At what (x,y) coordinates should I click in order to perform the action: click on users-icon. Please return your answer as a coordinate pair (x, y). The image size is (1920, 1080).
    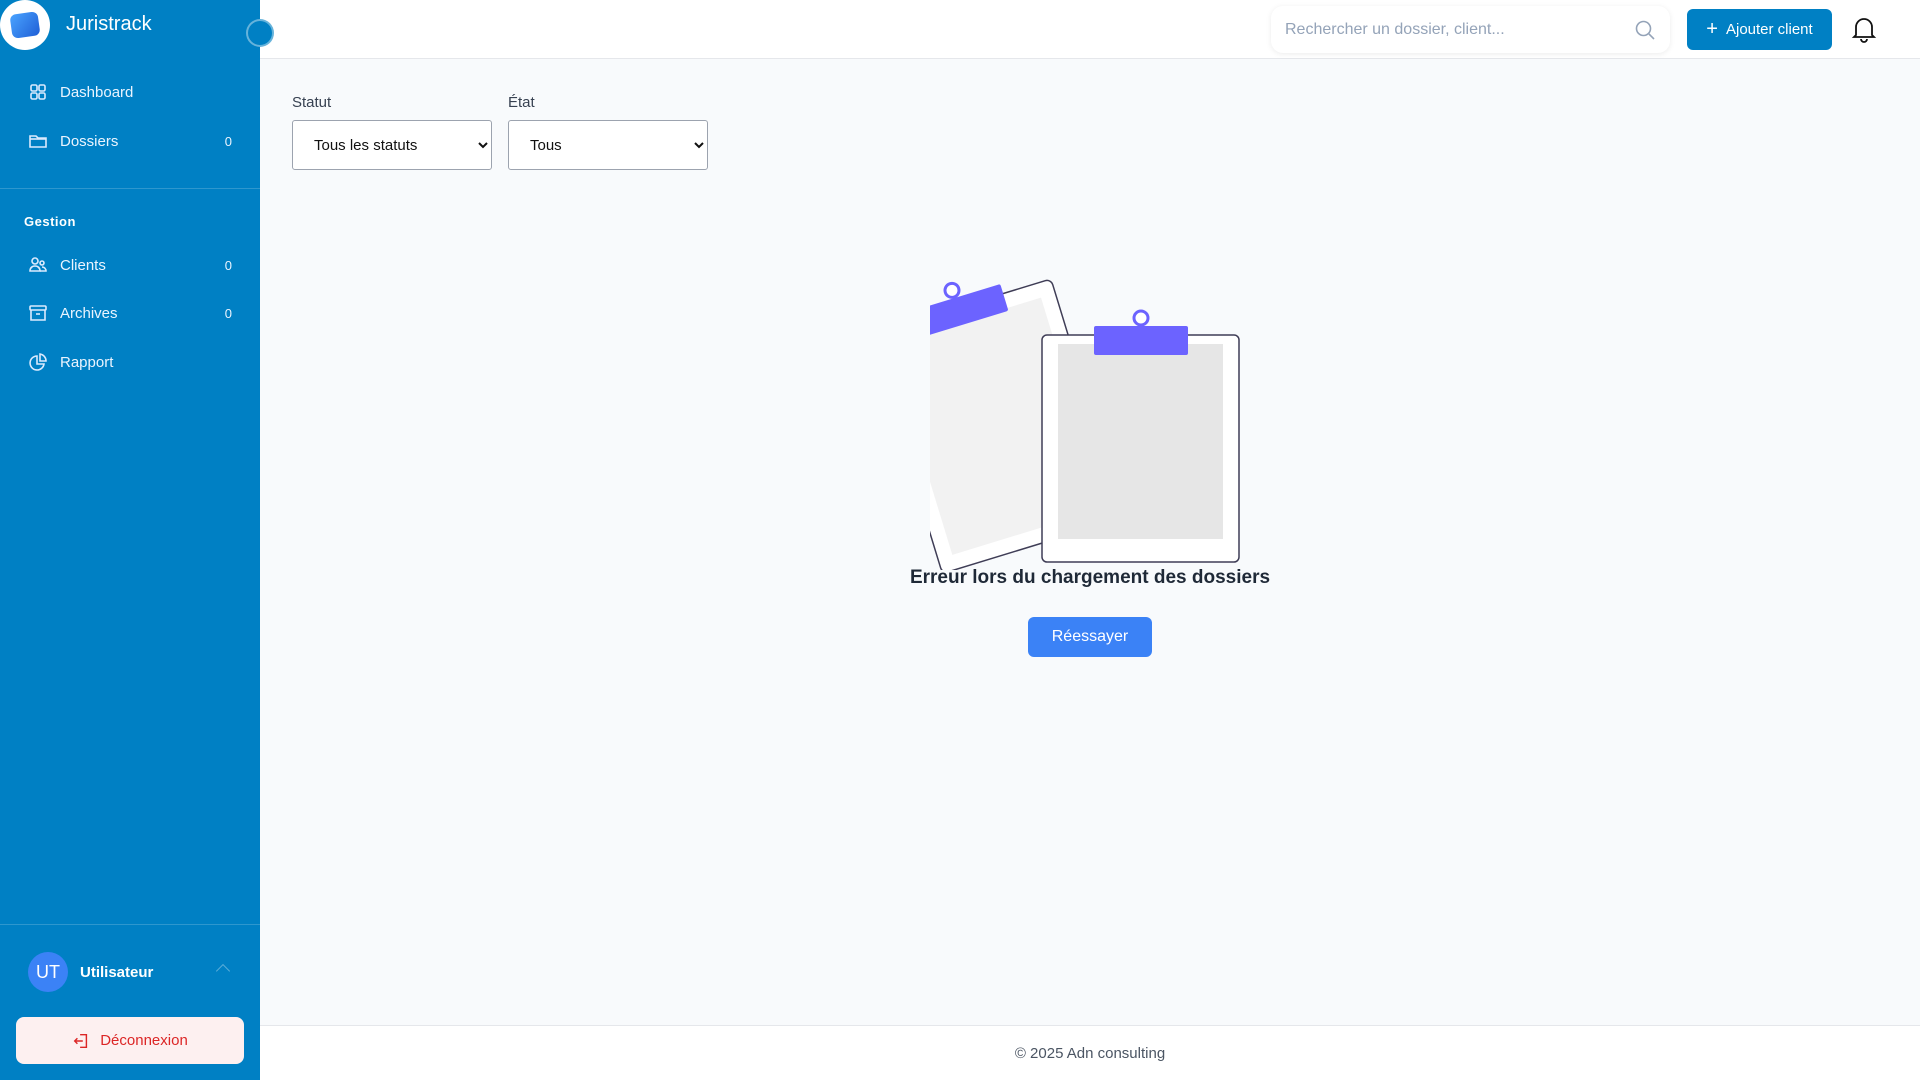
    Looking at the image, I should click on (38, 264).